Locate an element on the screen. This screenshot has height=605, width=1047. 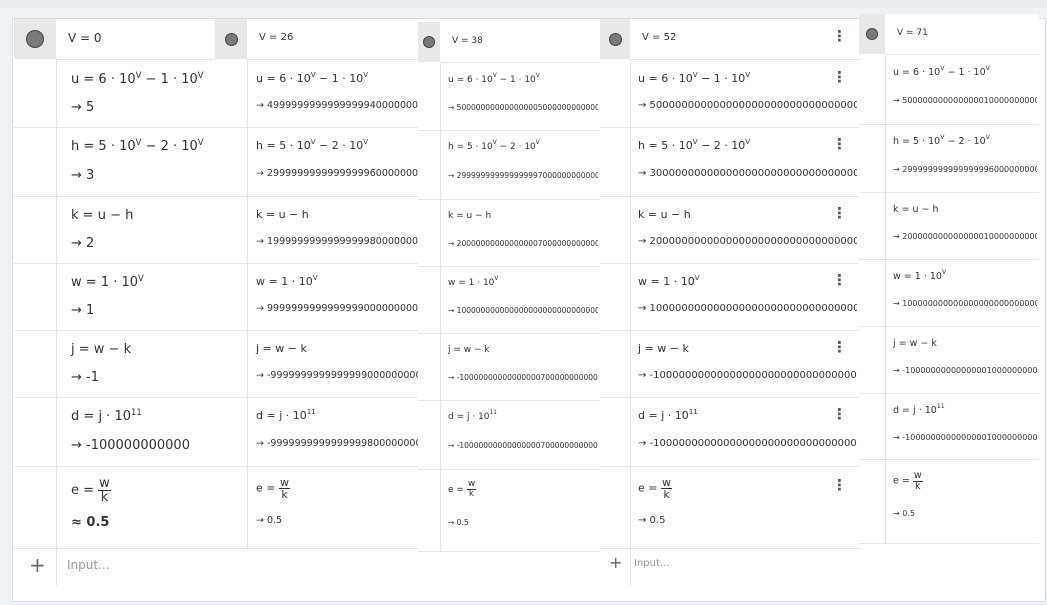
algebra-row-w: w = 1 · 10V → 99999999999999990000000000 is located at coordinates (317, 297).